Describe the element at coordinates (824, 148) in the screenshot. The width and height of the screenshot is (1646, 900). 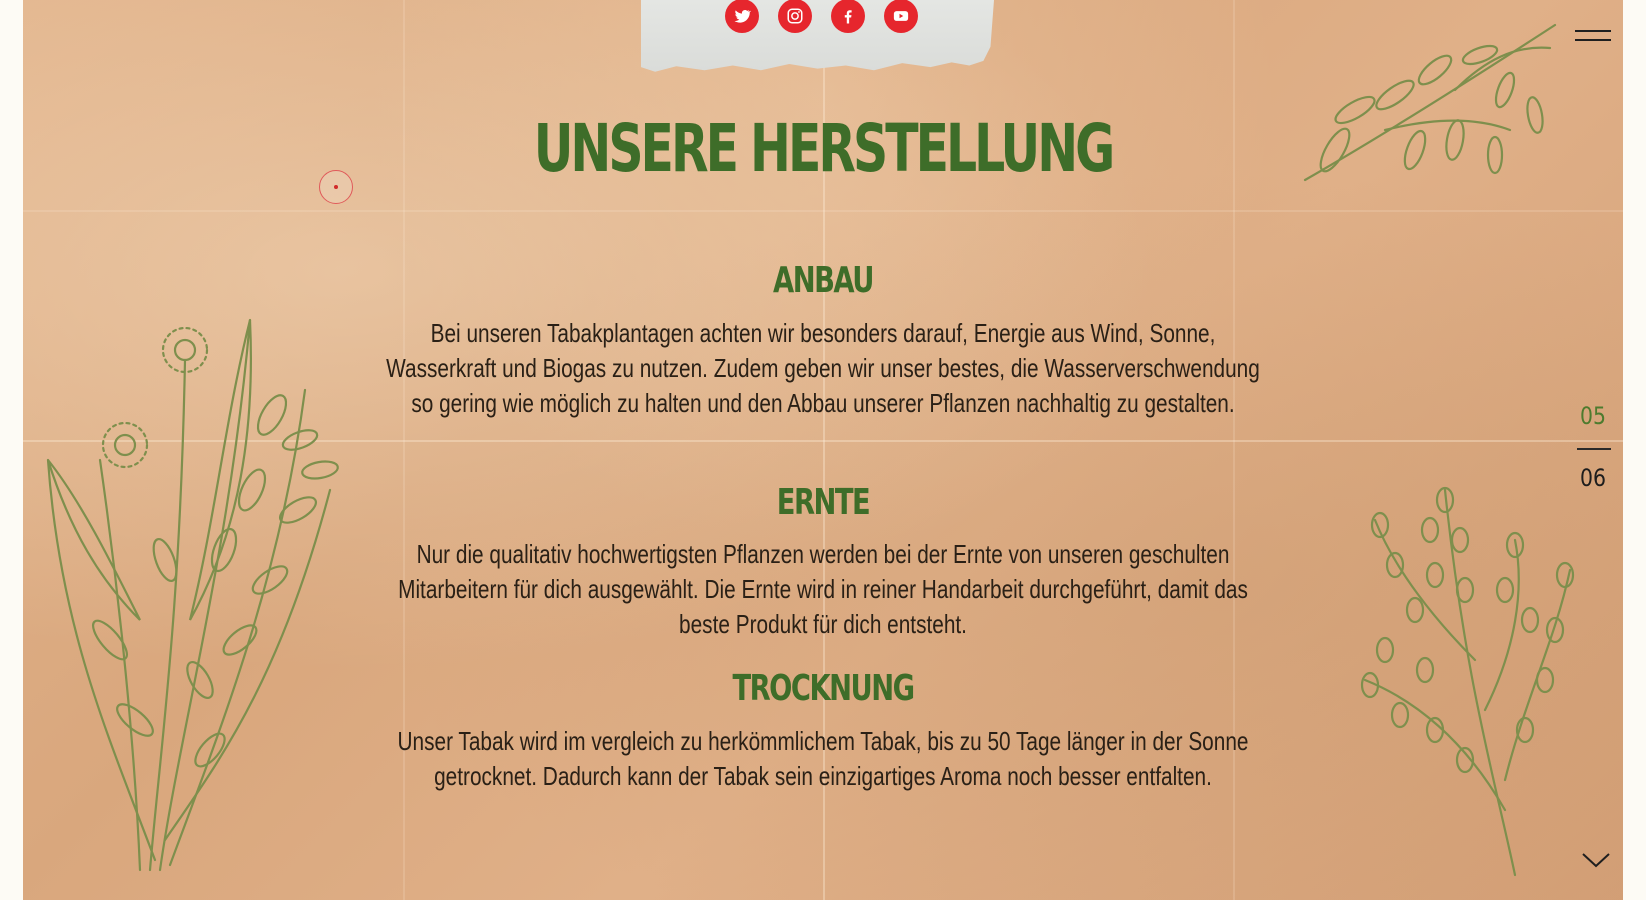
I see `page-title: UNSERE HERSTELLUNG` at that location.